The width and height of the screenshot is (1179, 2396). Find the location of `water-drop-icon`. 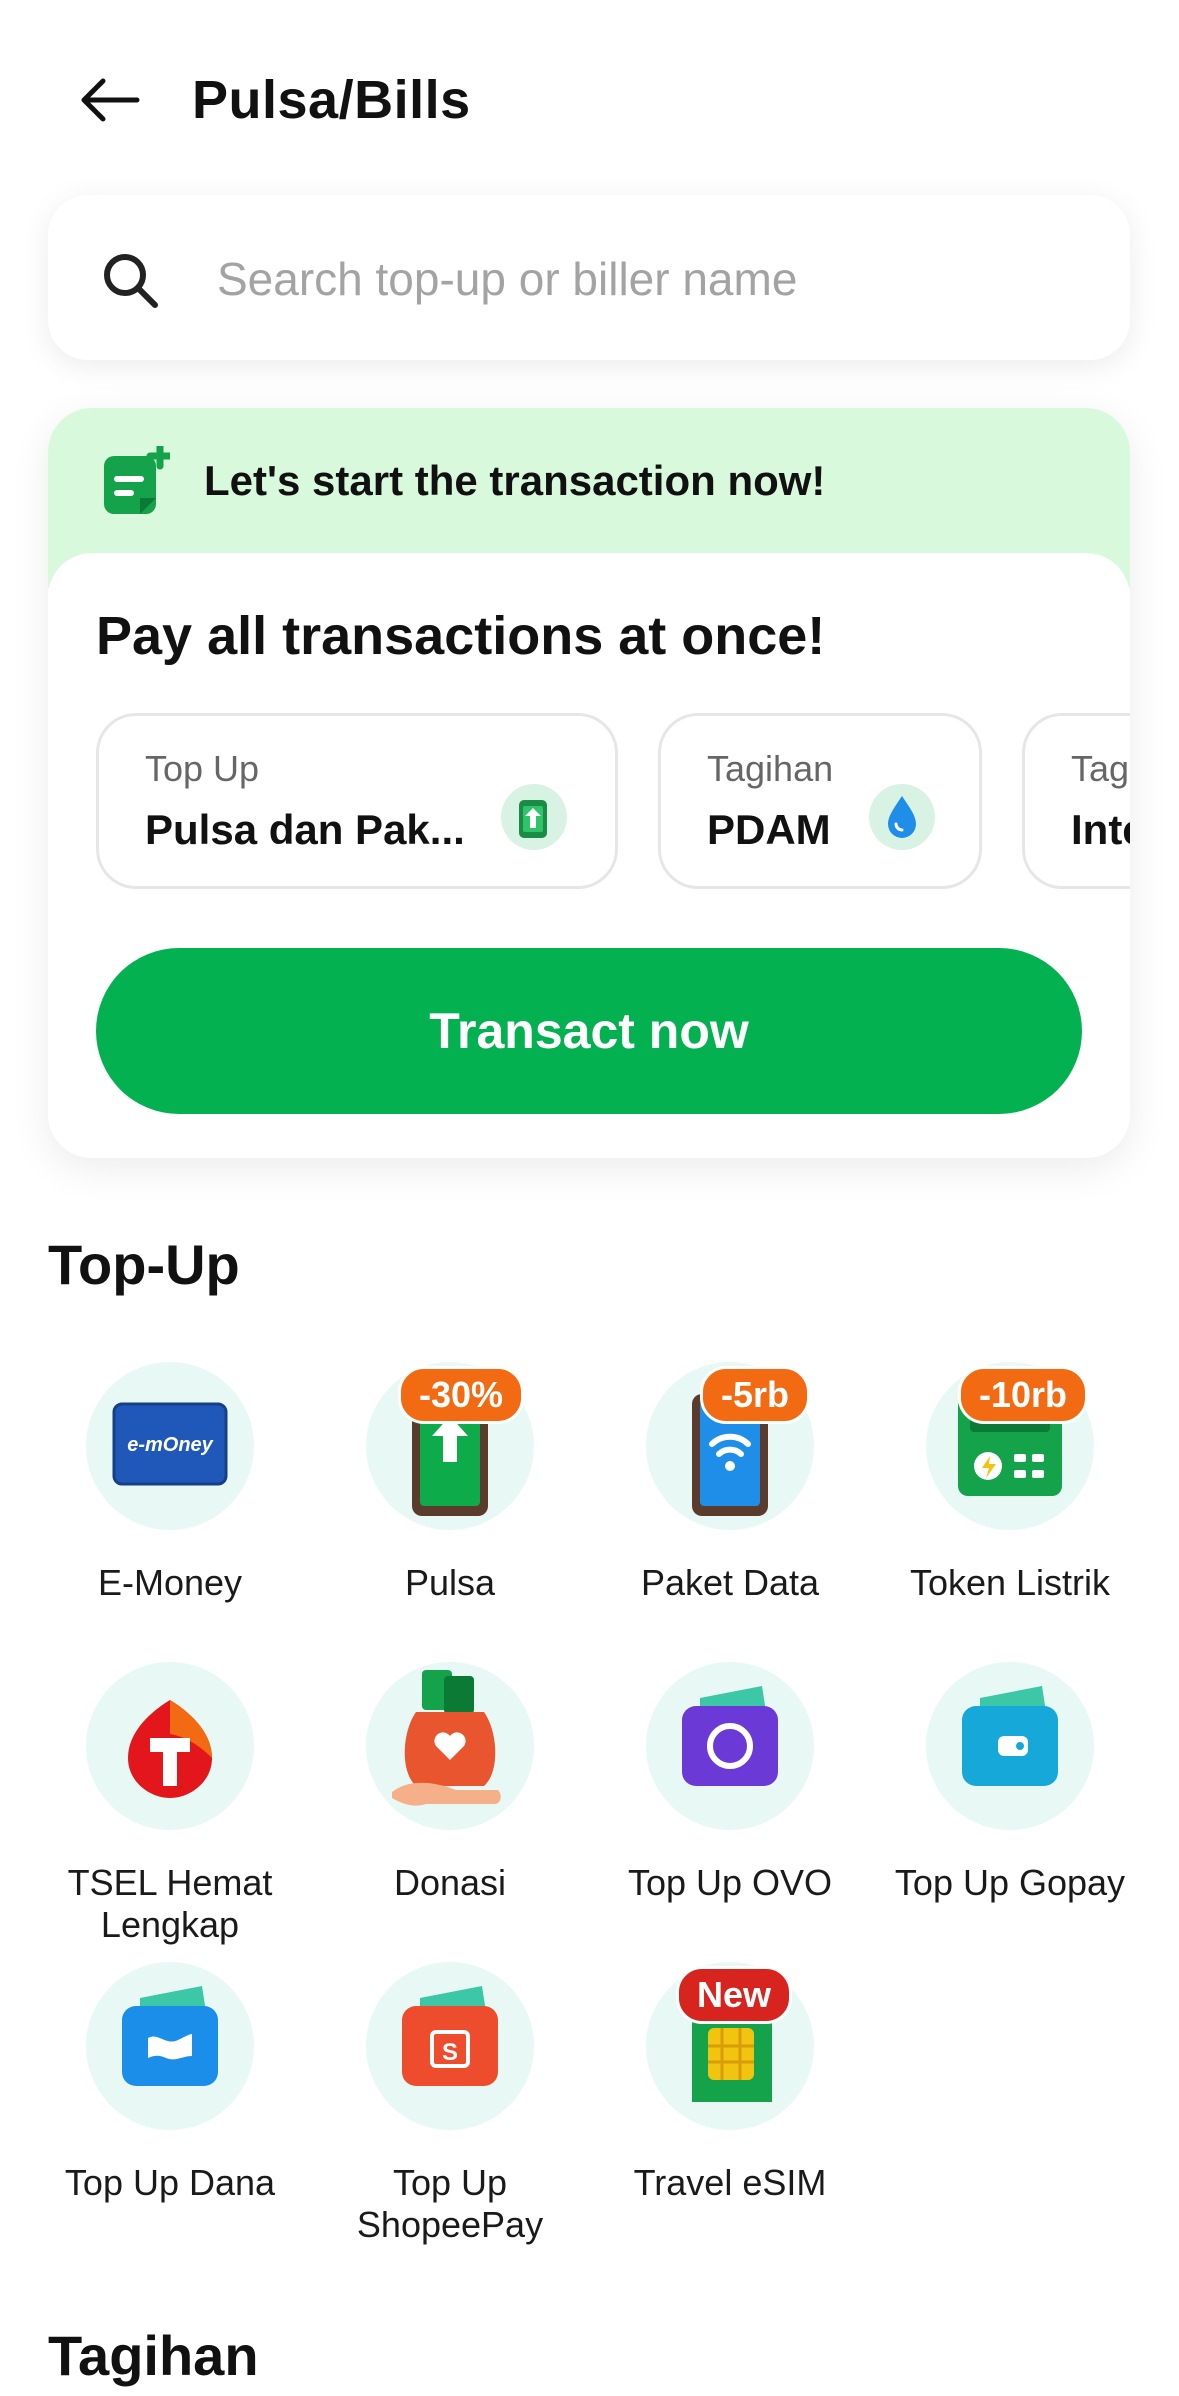

water-drop-icon is located at coordinates (902, 817).